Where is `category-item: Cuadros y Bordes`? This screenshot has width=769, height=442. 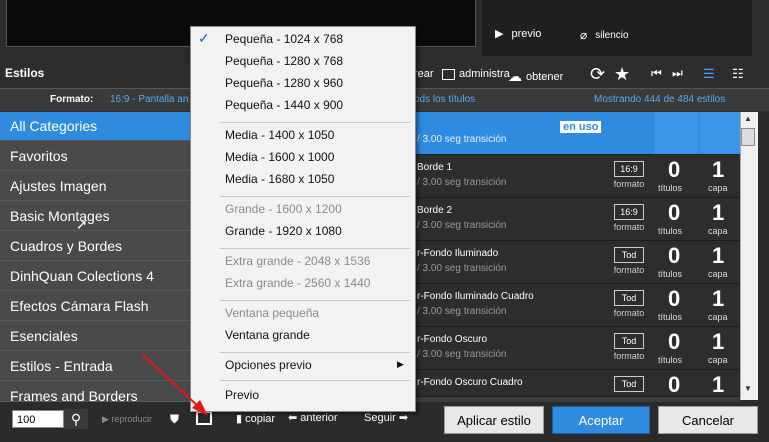
category-item: Cuadros y Bordes is located at coordinates (95, 246).